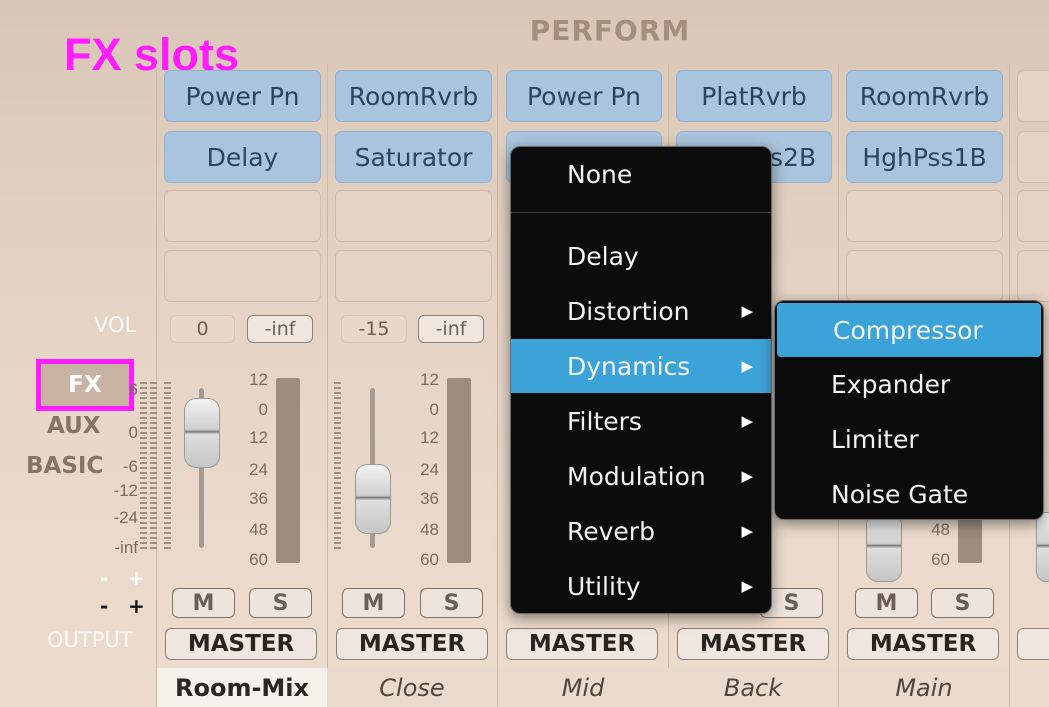 The width and height of the screenshot is (1049, 707). What do you see at coordinates (104, 606) in the screenshot?
I see `height-minus-button: -` at bounding box center [104, 606].